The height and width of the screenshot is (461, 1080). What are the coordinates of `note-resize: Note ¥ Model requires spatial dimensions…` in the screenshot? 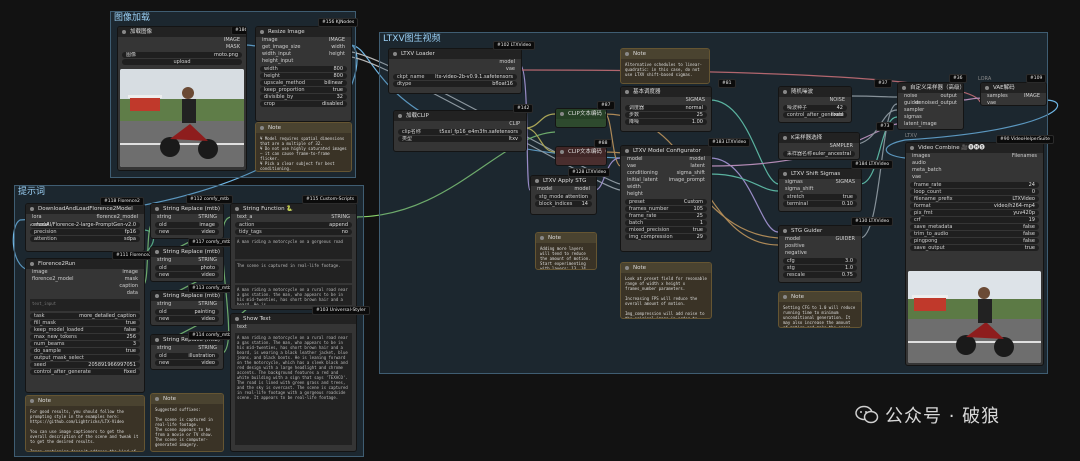 It's located at (303, 147).